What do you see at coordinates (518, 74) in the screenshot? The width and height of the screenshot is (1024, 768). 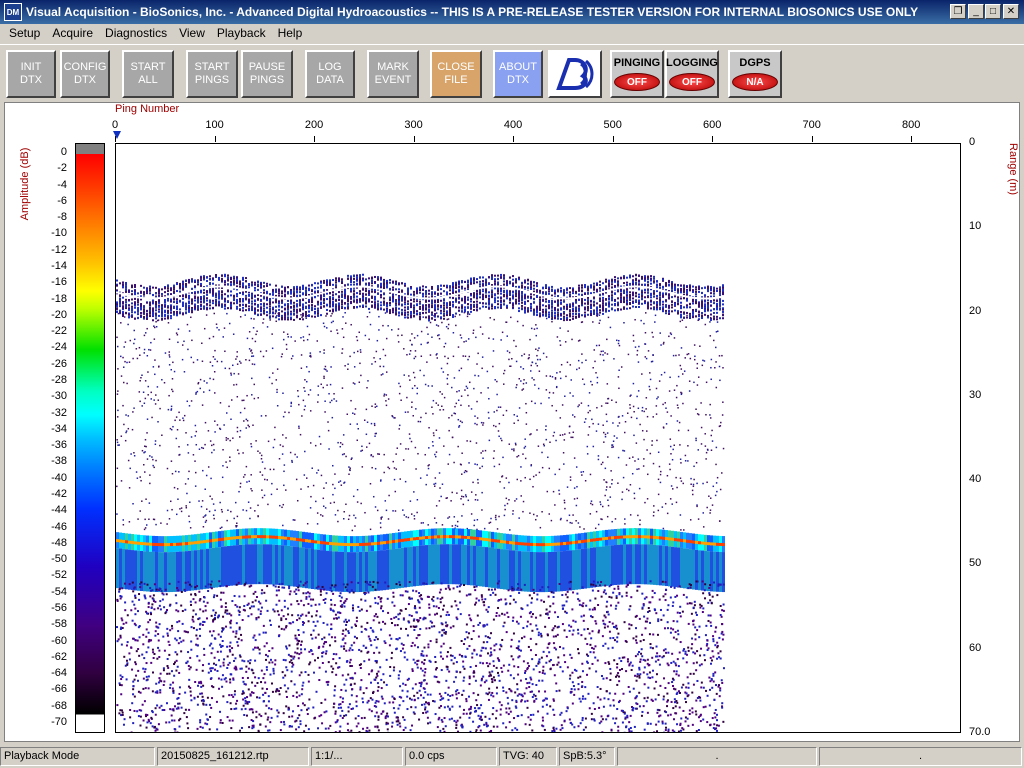 I see `about-dtx-button: ABOUT DTX` at bounding box center [518, 74].